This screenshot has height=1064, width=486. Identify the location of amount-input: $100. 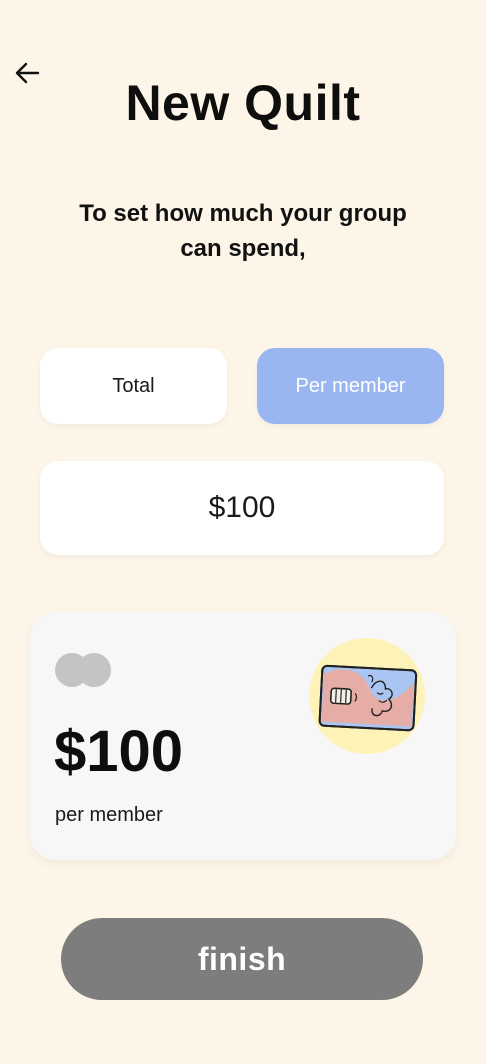
(242, 508).